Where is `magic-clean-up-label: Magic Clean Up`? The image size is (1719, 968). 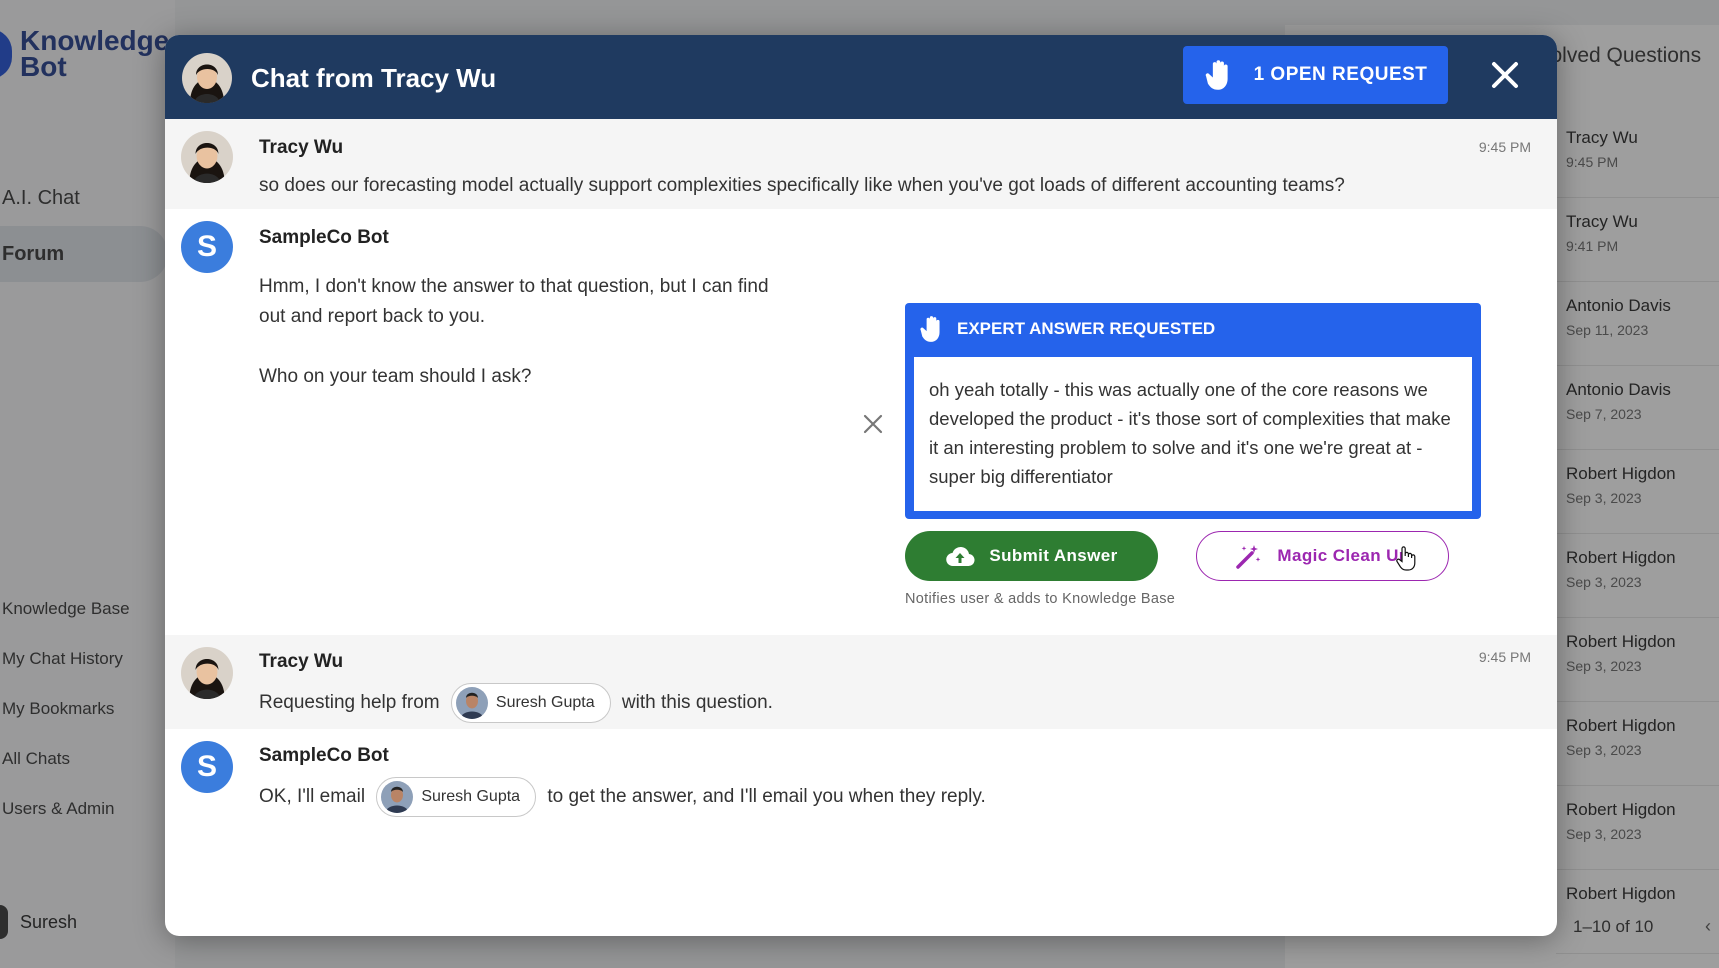 magic-clean-up-label: Magic Clean Up is located at coordinates (1343, 555).